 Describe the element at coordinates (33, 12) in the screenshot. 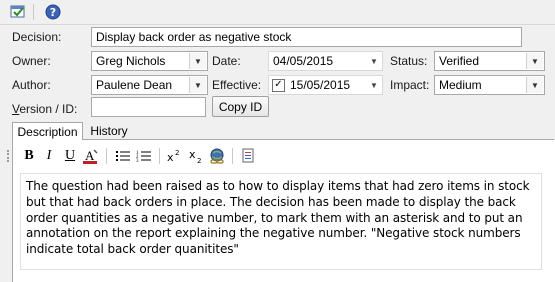

I see `toolbar-separator` at that location.